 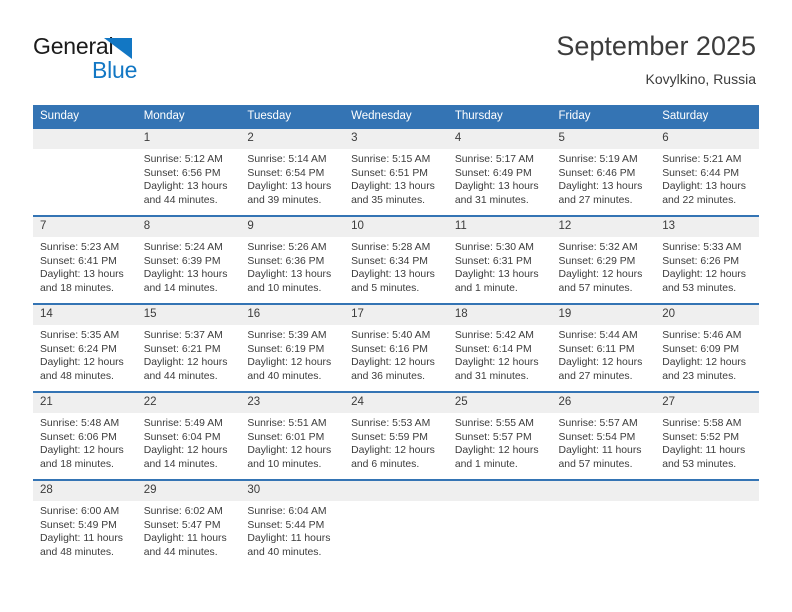 What do you see at coordinates (393, 193) in the screenshot?
I see `daylight-text: Daylight: 13 hours and 35 minutes.` at bounding box center [393, 193].